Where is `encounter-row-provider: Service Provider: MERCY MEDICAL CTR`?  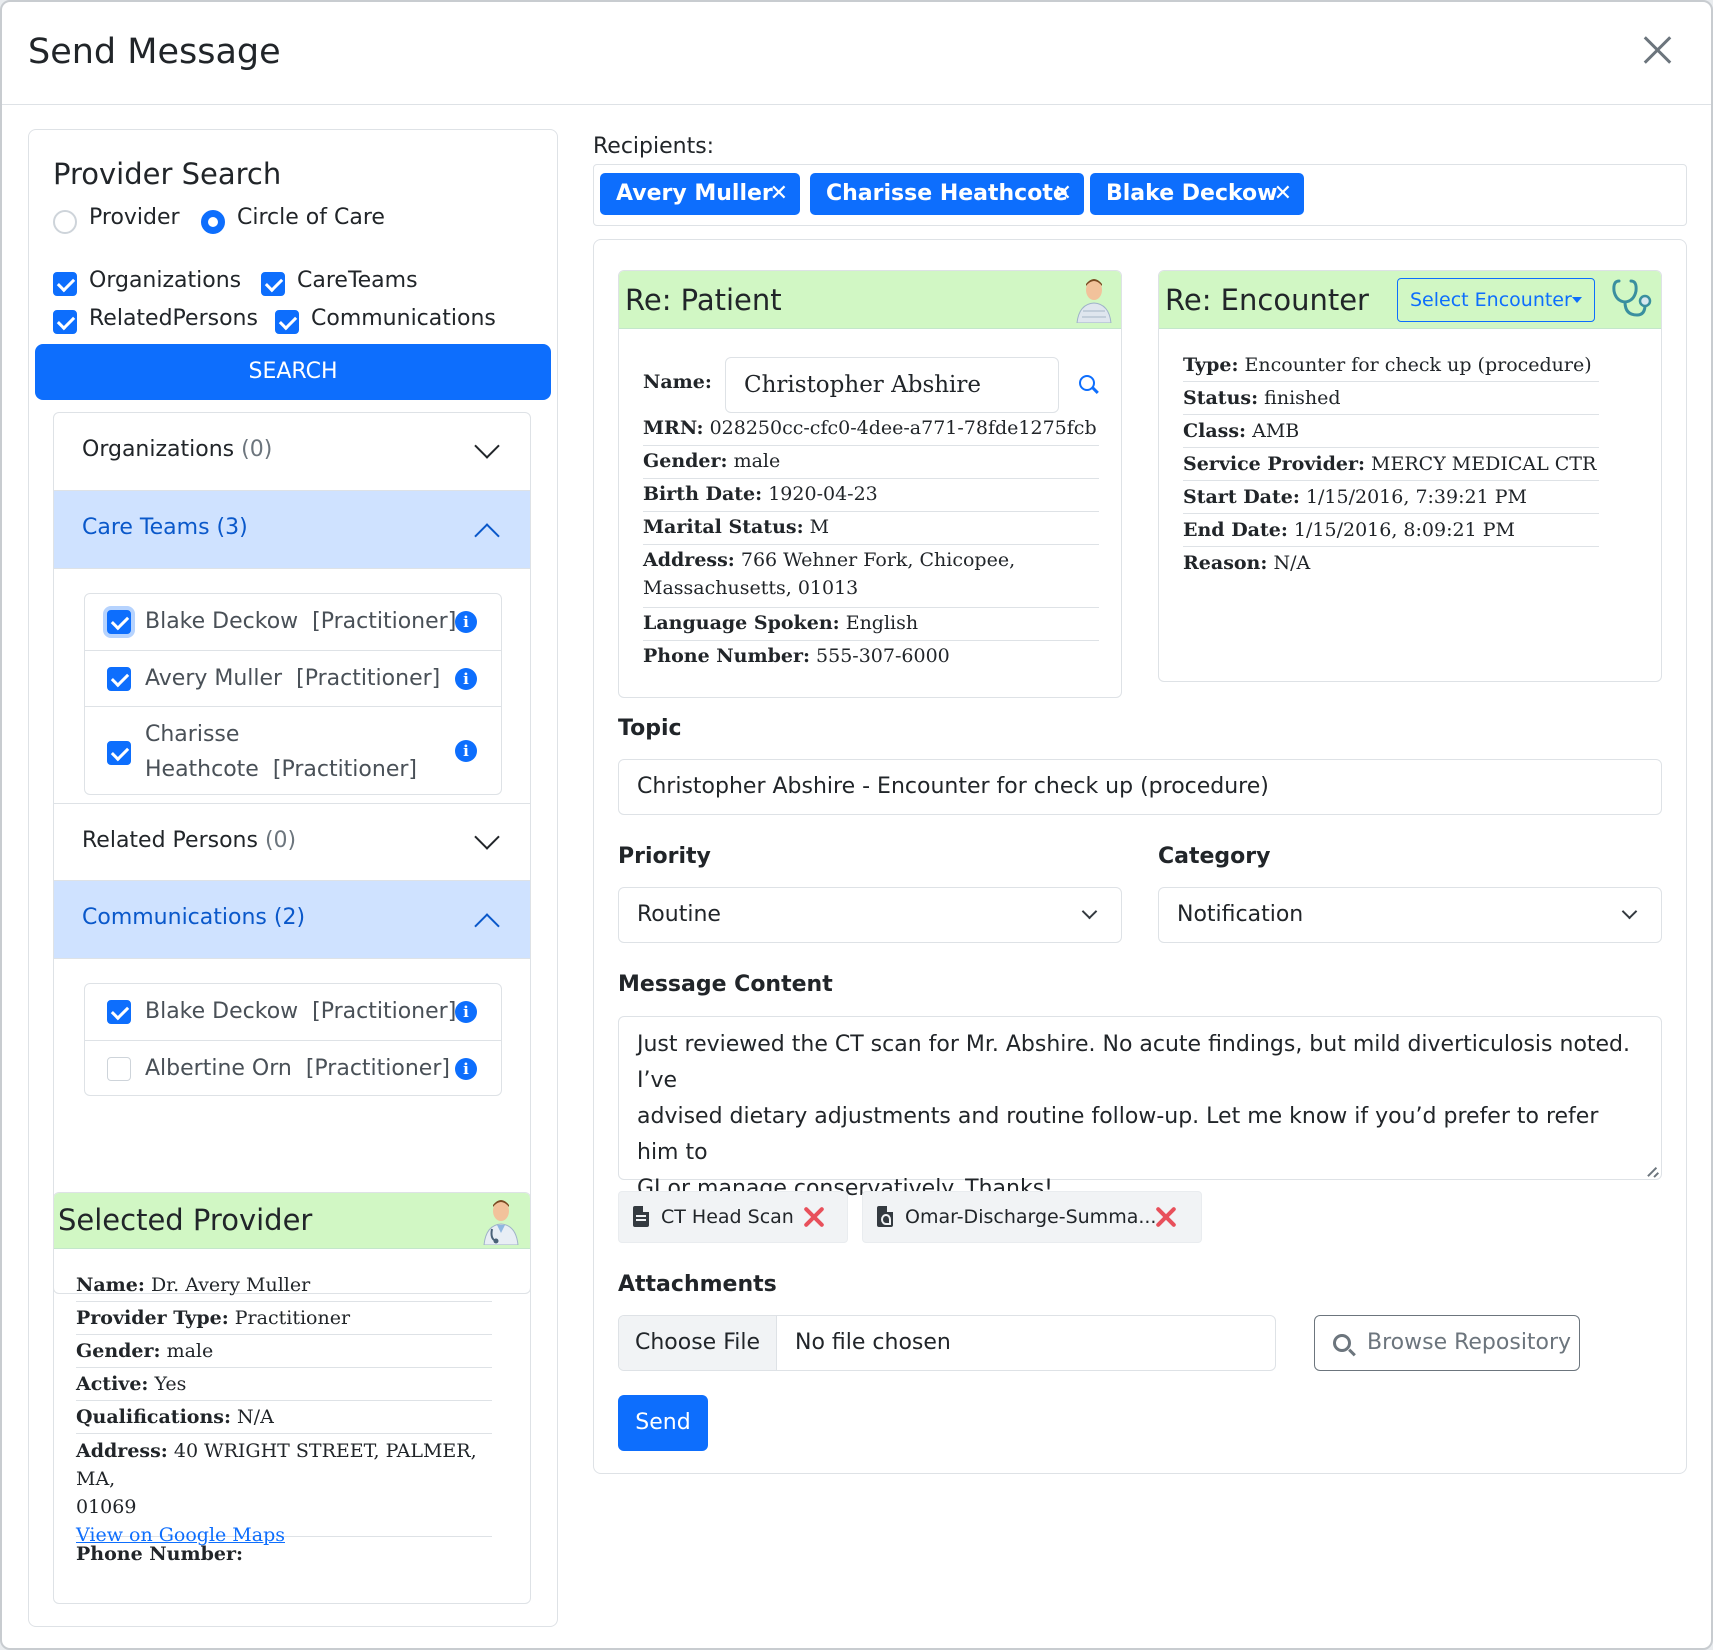
encounter-row-provider: Service Provider: MERCY MEDICAL CTR is located at coordinates (1391, 465).